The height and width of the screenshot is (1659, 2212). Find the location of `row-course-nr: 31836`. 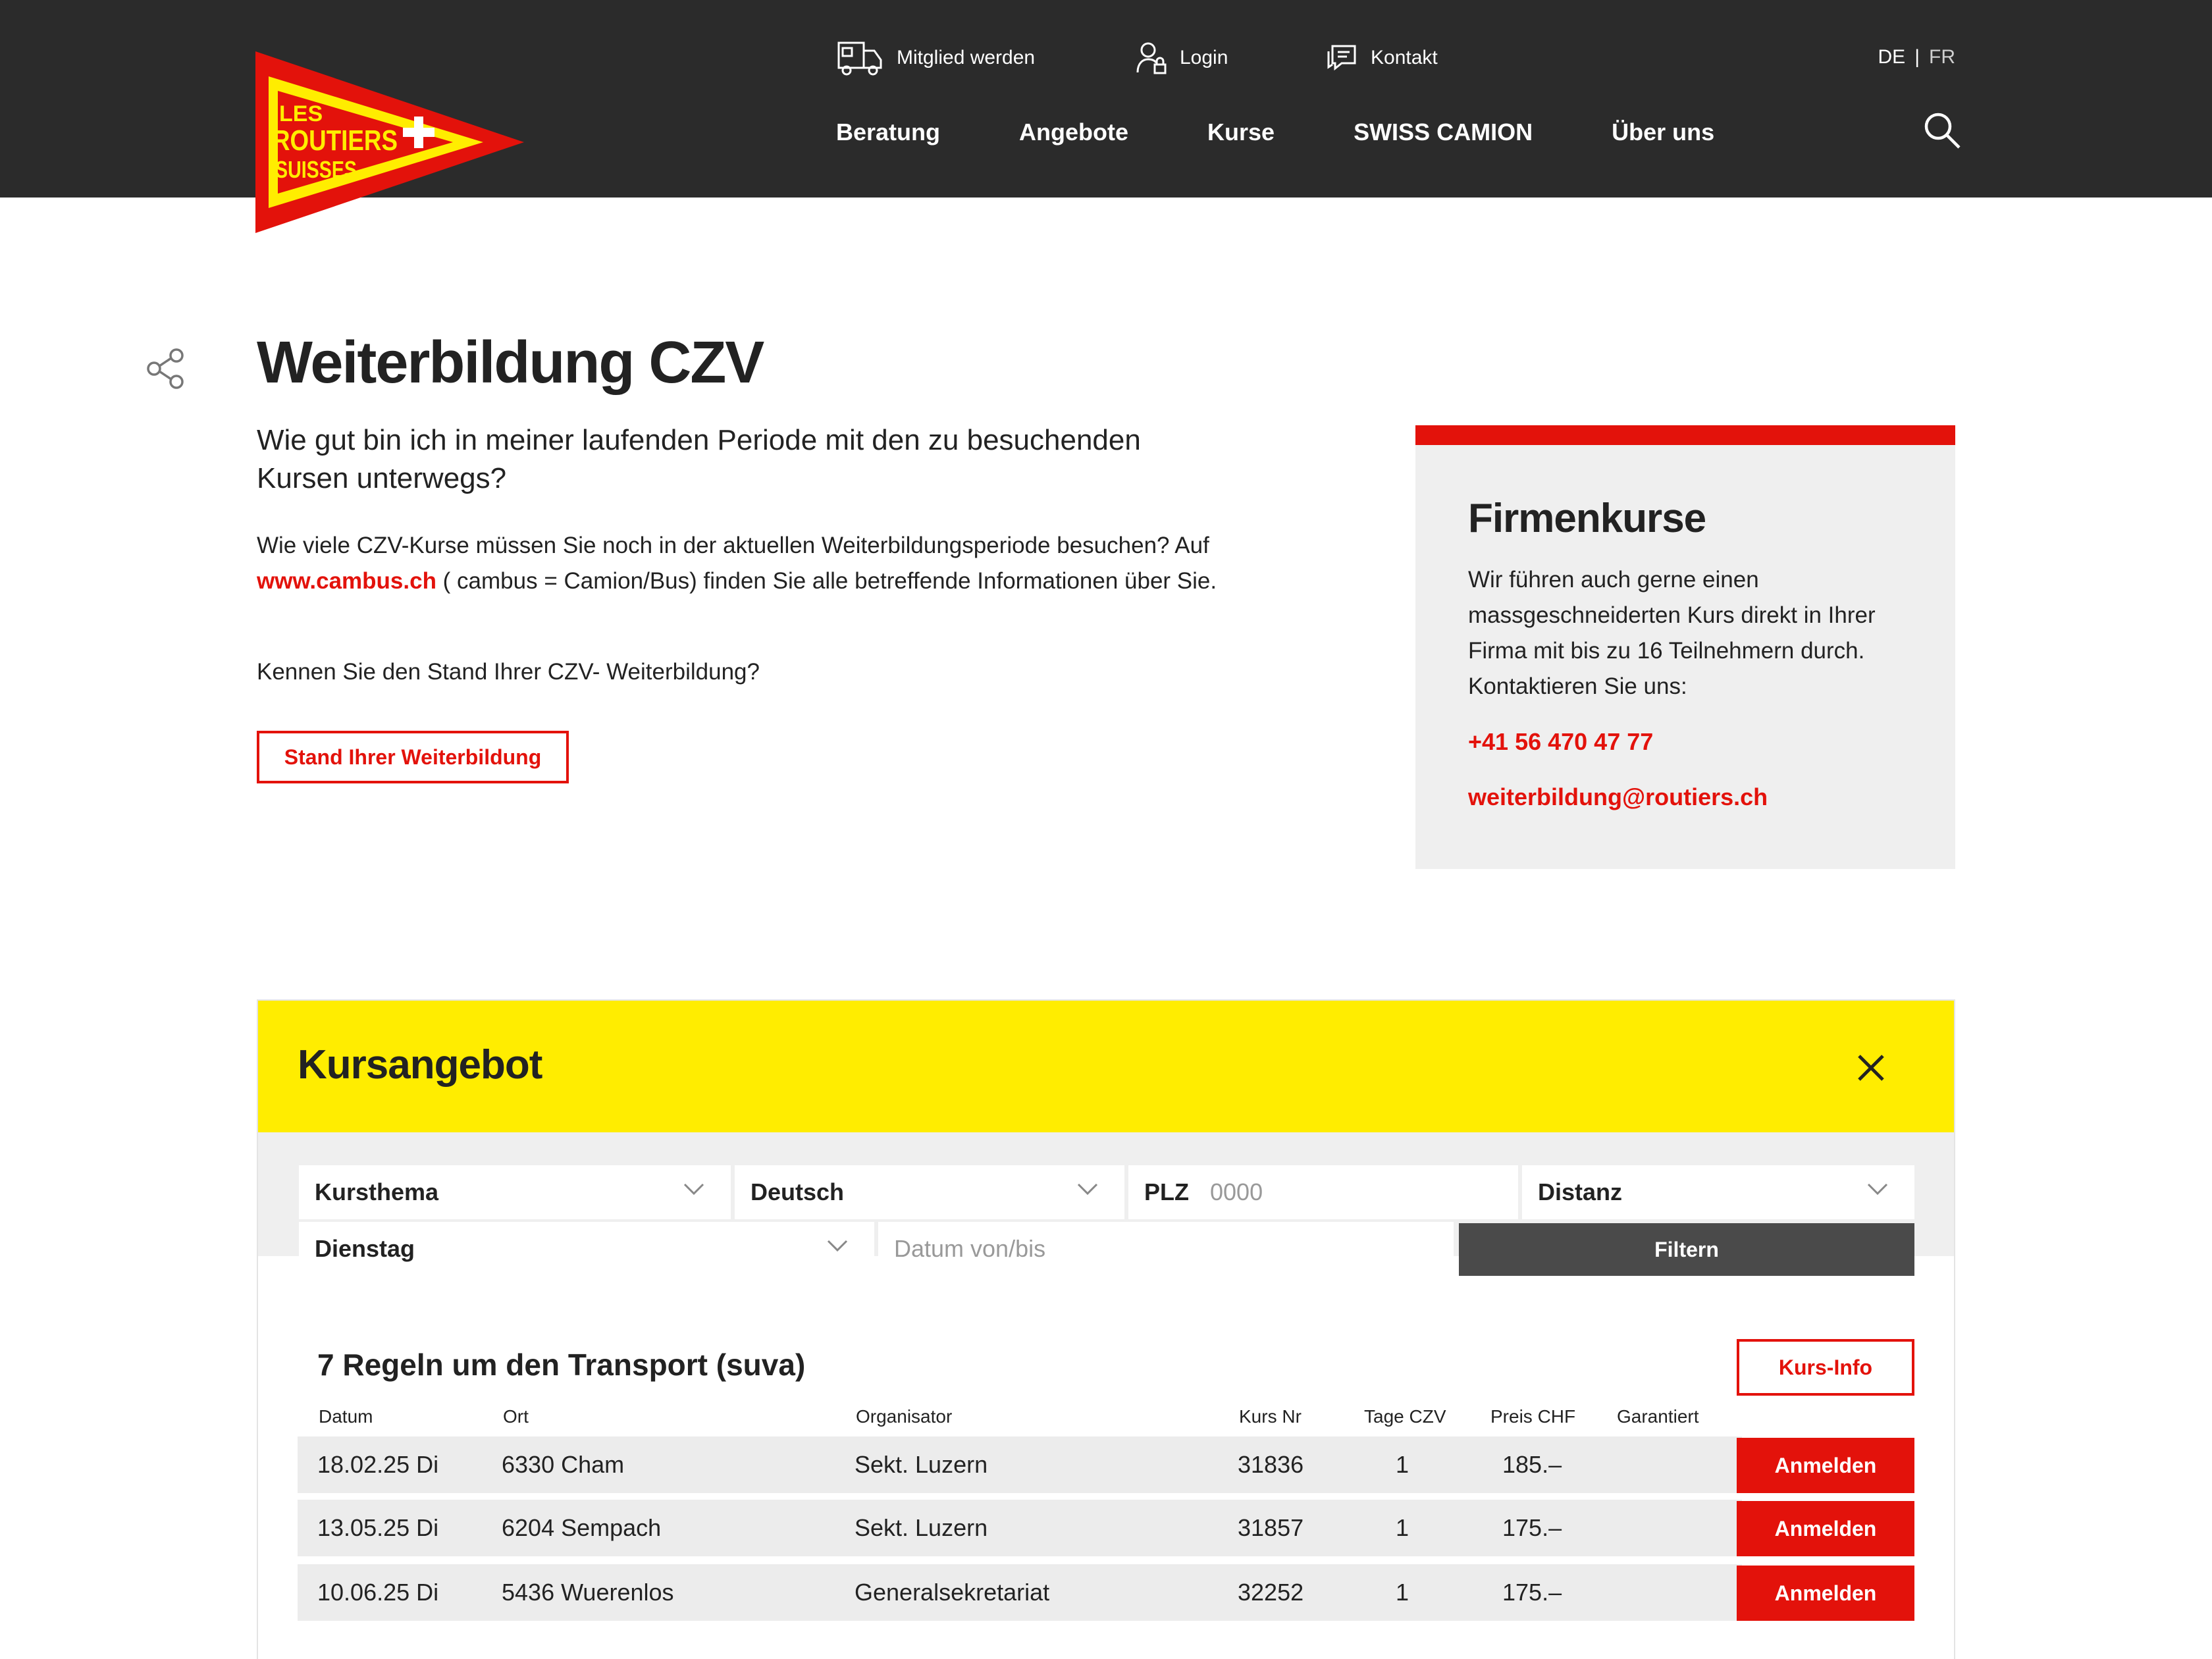

row-course-nr: 31836 is located at coordinates (1271, 1465).